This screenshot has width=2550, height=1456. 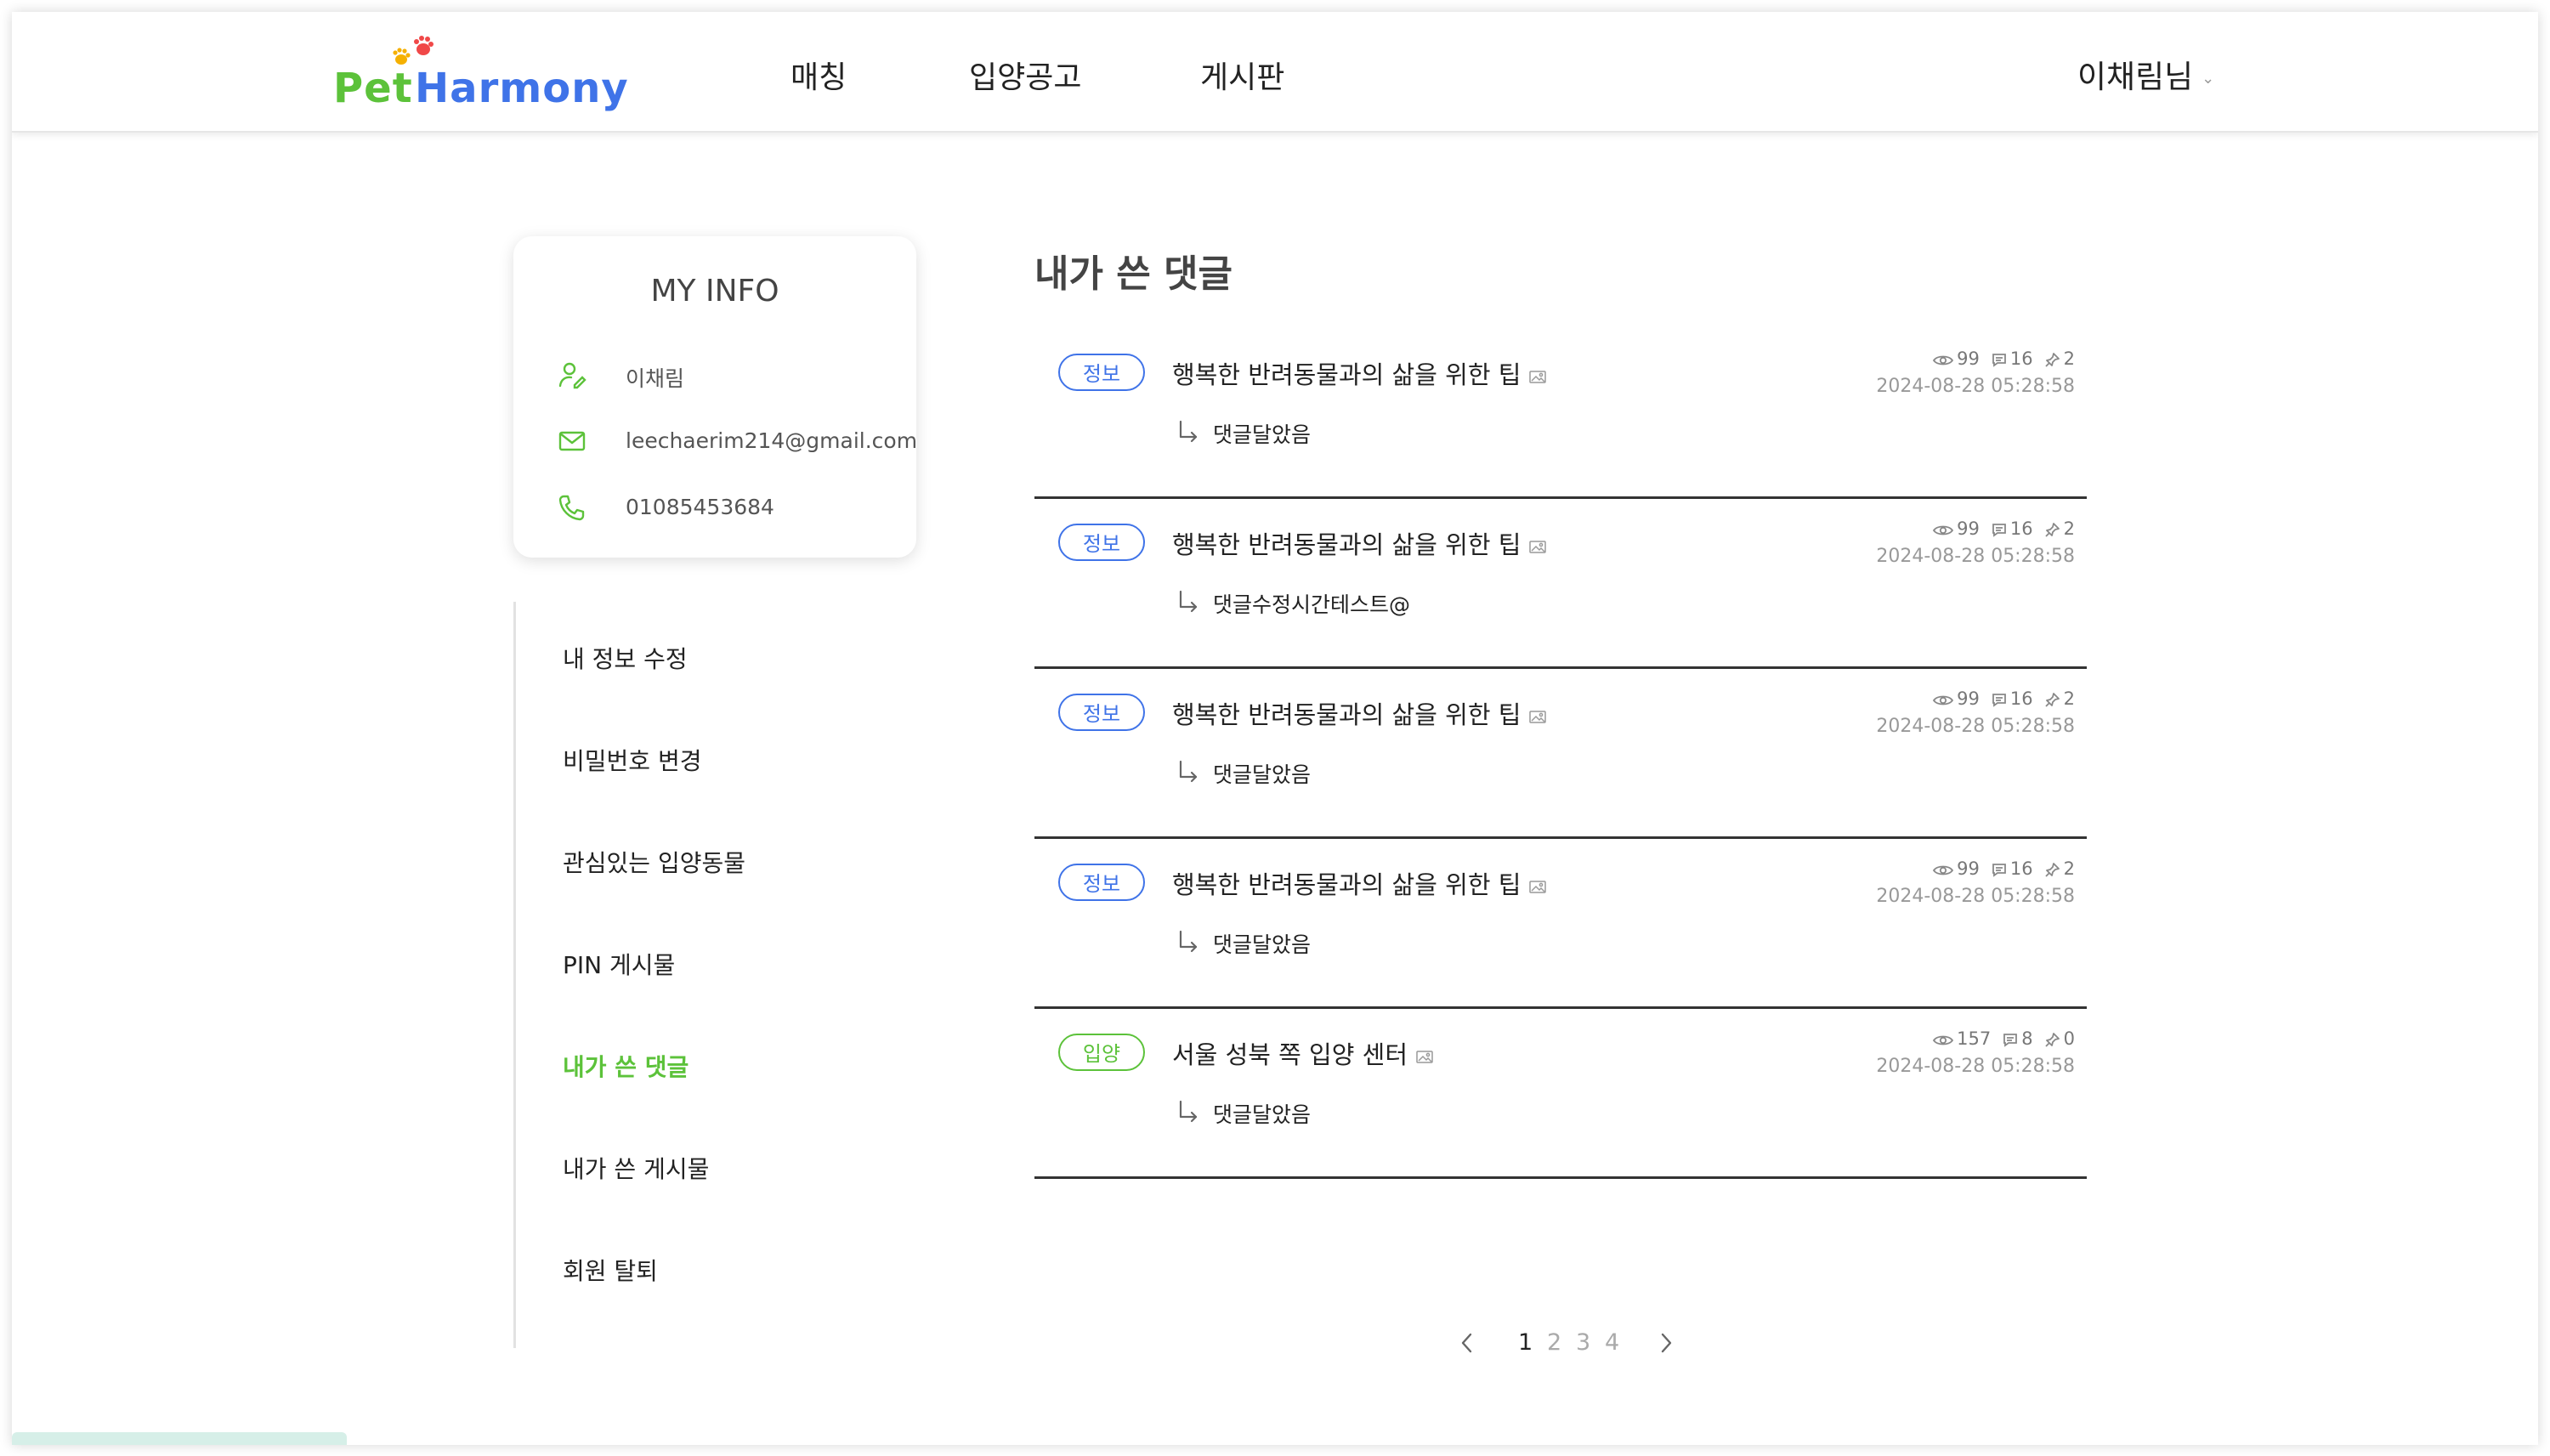 What do you see at coordinates (571, 508) in the screenshot?
I see `phone-icon` at bounding box center [571, 508].